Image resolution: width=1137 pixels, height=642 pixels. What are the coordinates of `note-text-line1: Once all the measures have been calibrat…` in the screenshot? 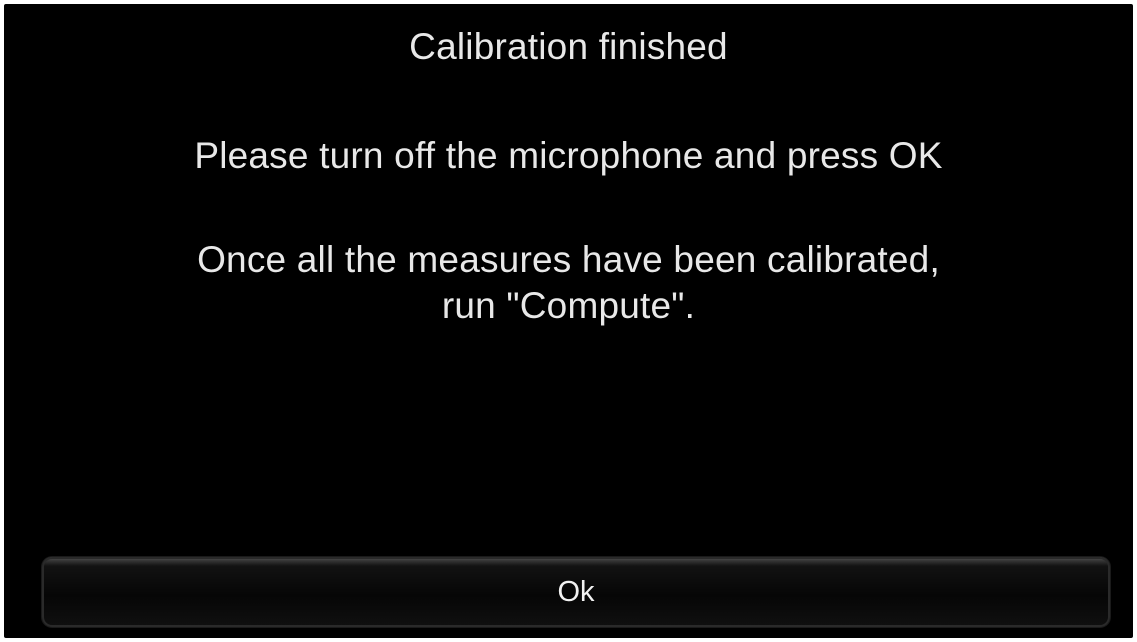 It's located at (568, 259).